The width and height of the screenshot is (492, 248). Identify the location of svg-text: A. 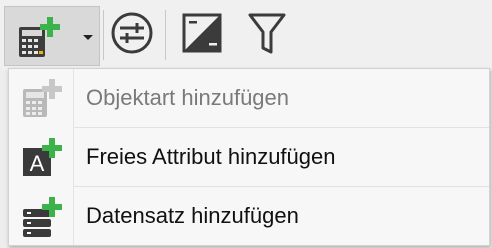
(37, 163).